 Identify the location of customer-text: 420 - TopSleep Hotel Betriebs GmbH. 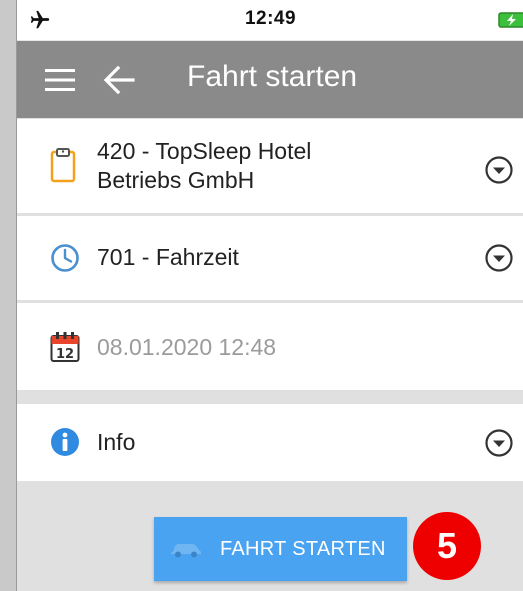
(204, 166).